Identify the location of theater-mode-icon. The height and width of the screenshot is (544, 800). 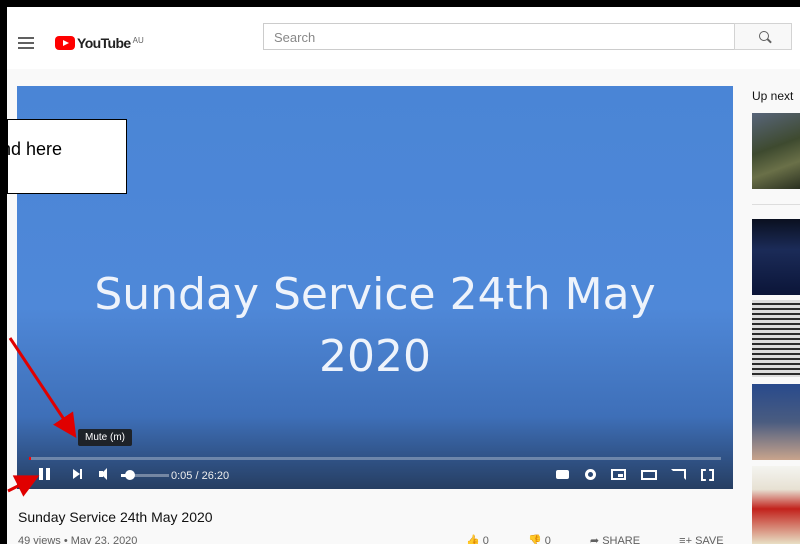
(649, 475).